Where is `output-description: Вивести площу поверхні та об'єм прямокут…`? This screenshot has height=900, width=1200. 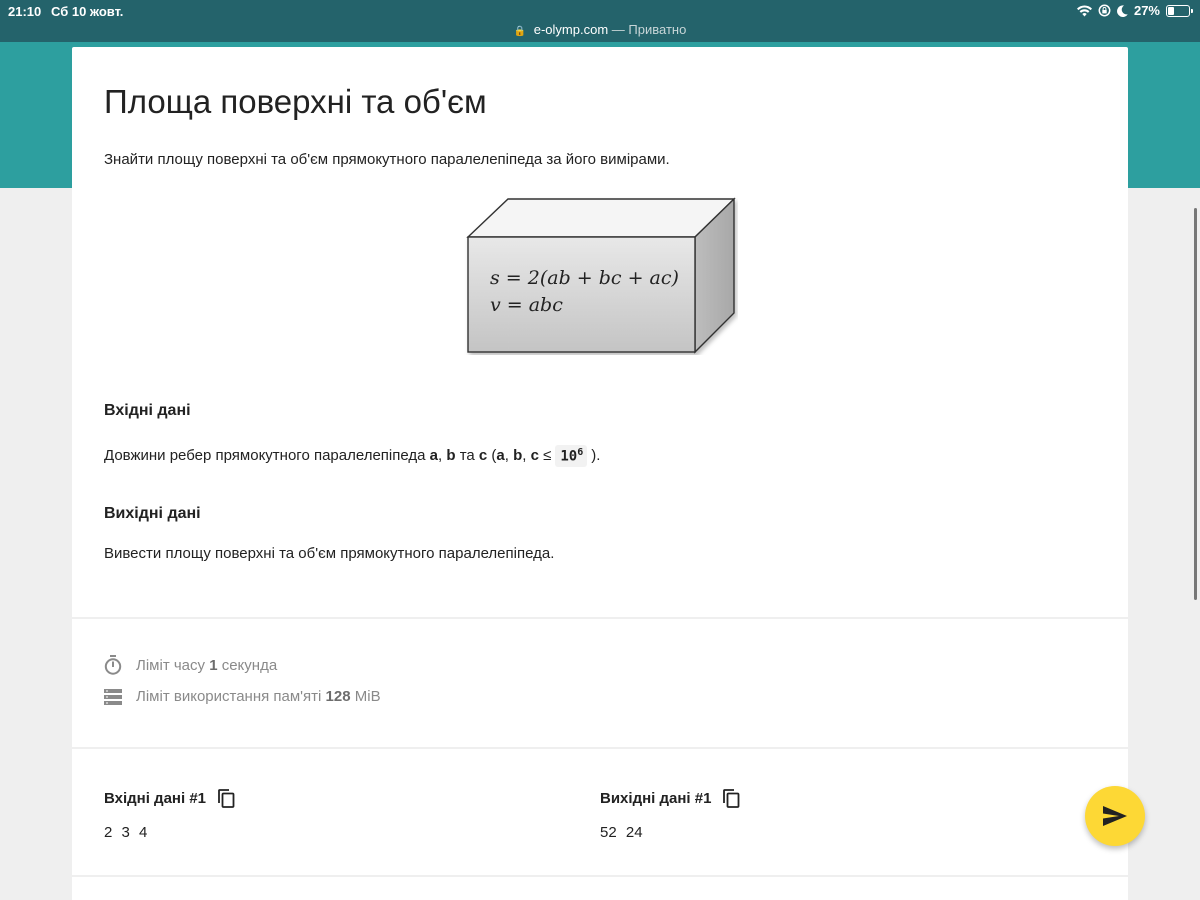 output-description: Вивести площу поверхні та об'єм прямокут… is located at coordinates (329, 553).